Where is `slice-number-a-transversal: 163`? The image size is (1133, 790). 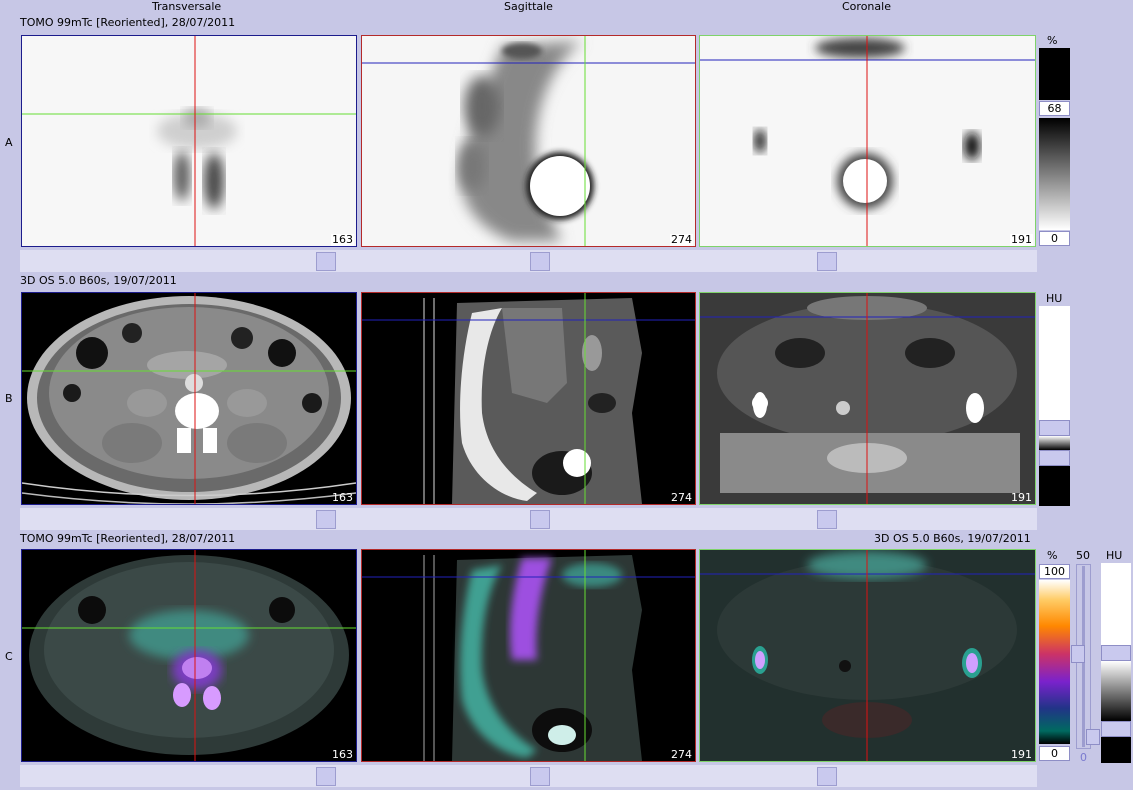 slice-number-a-transversal: 163 is located at coordinates (342, 239).